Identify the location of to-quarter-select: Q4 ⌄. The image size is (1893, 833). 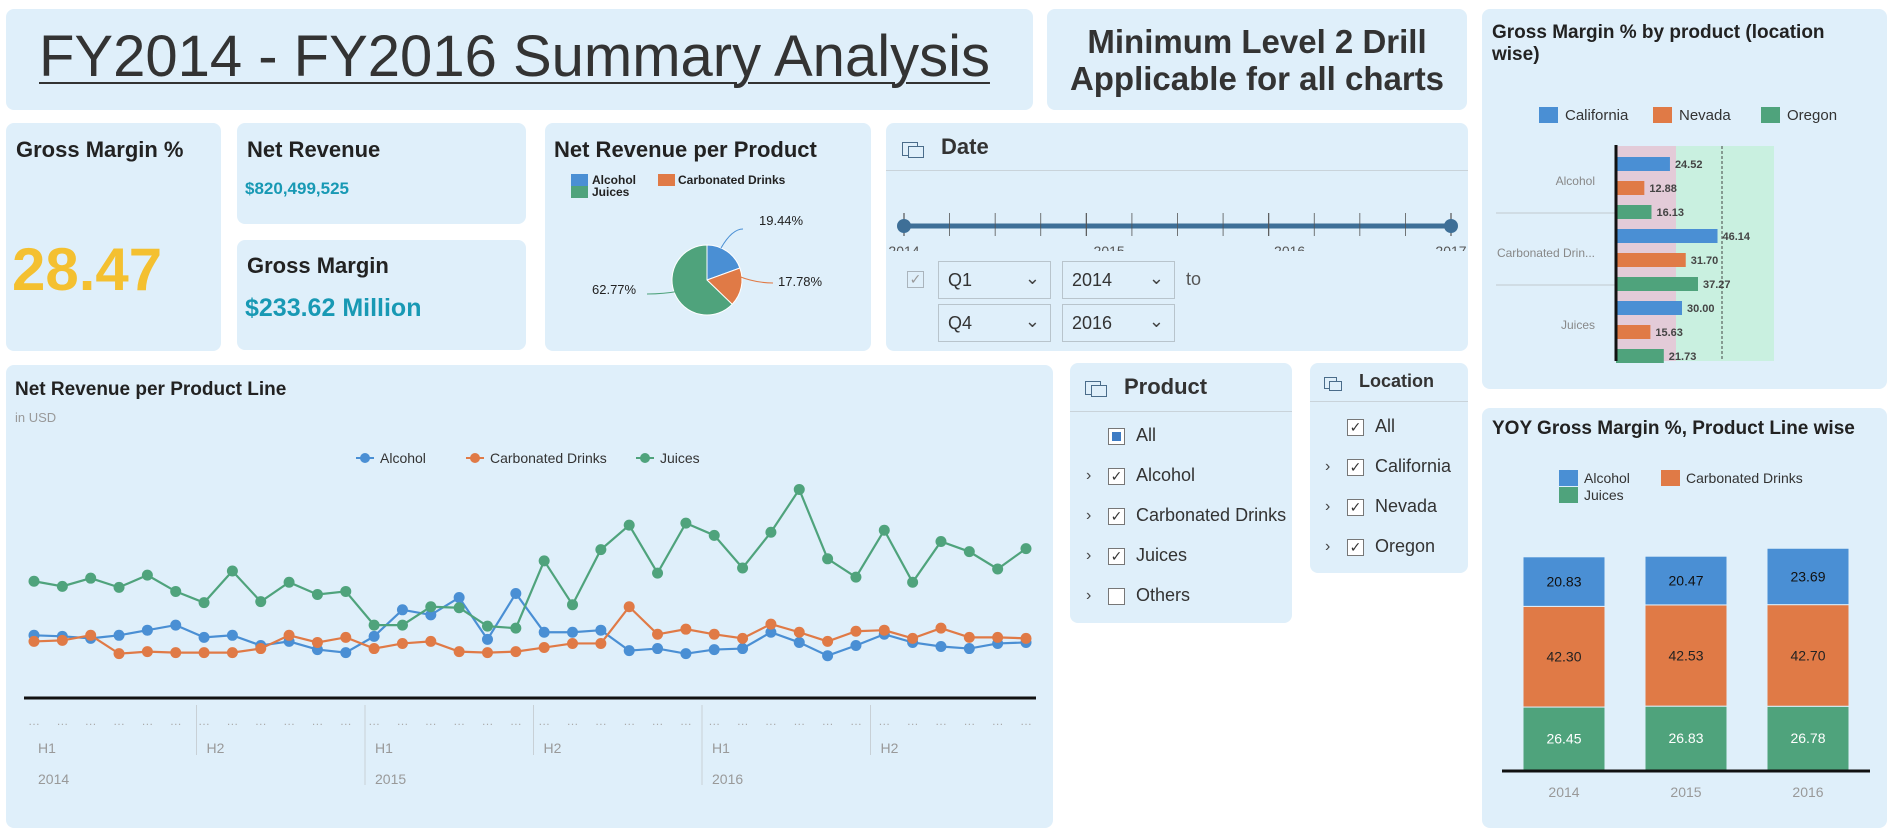
(994, 323).